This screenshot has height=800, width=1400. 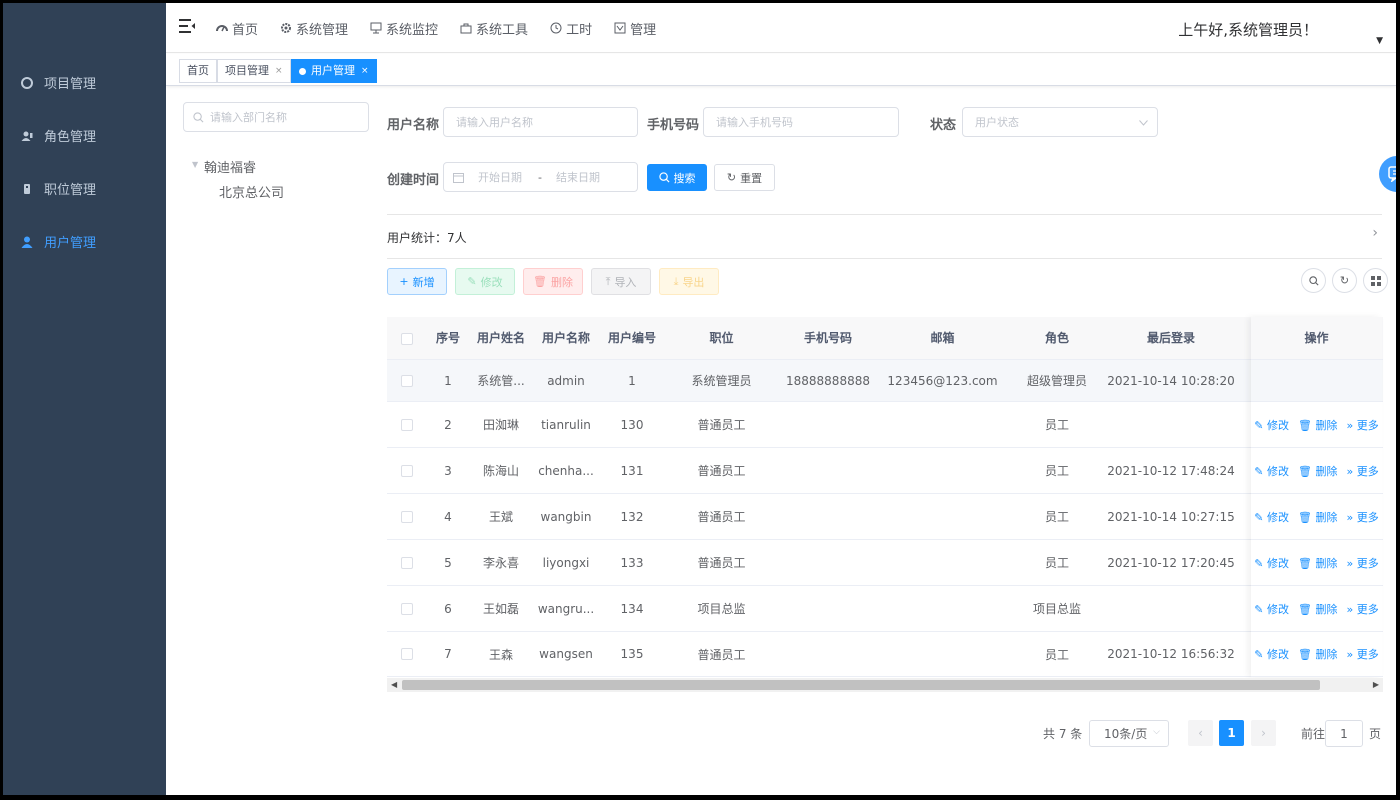 I want to click on tree-node-root: 翰迪福睿, so click(x=230, y=166).